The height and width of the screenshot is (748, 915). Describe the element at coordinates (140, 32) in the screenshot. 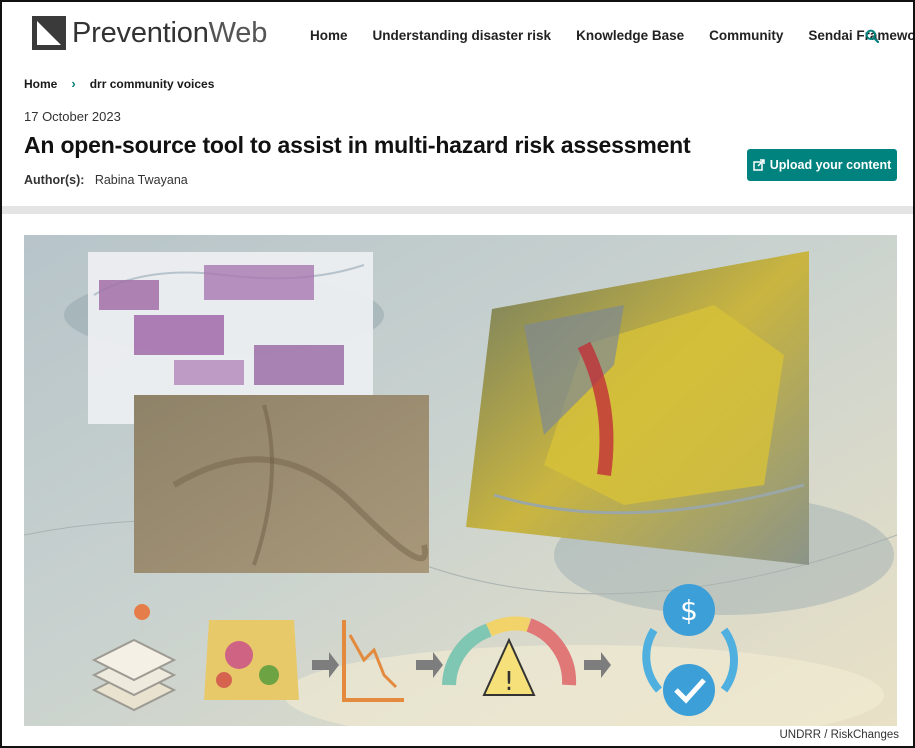

I see `logo-text-main: Prevention` at that location.